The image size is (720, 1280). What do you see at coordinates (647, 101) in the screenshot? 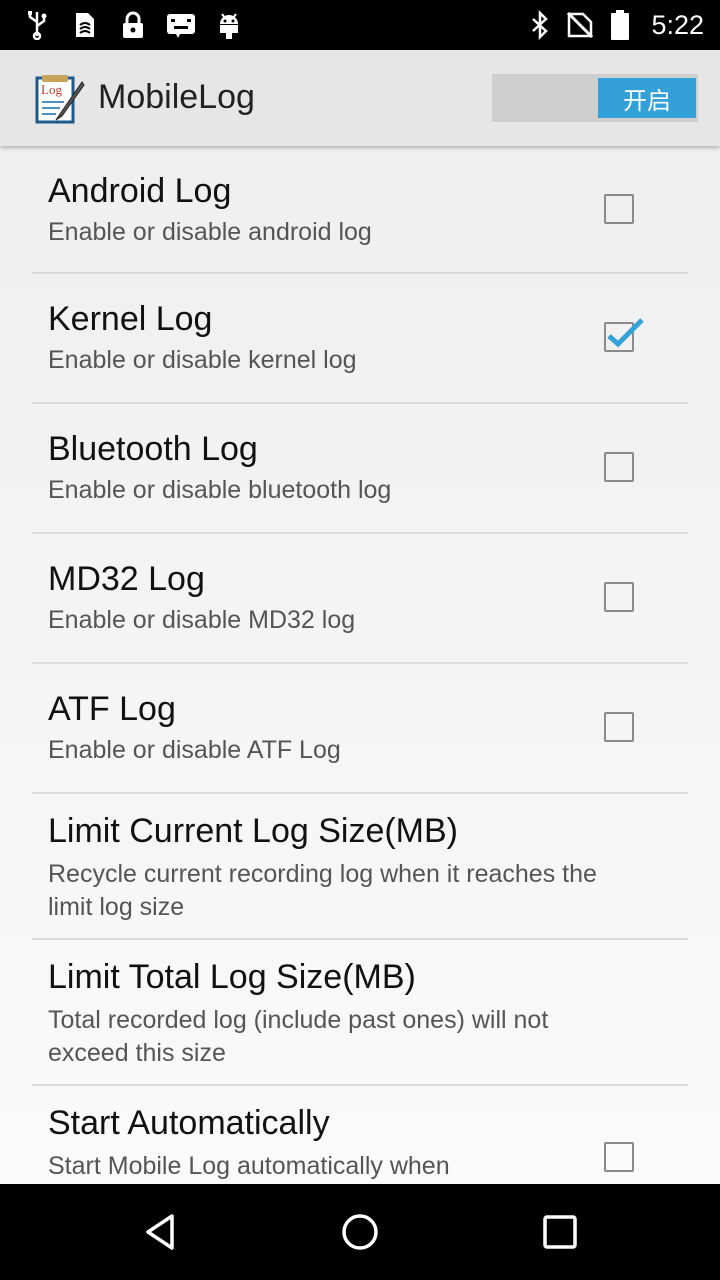
I see `toggle-label: 开启` at bounding box center [647, 101].